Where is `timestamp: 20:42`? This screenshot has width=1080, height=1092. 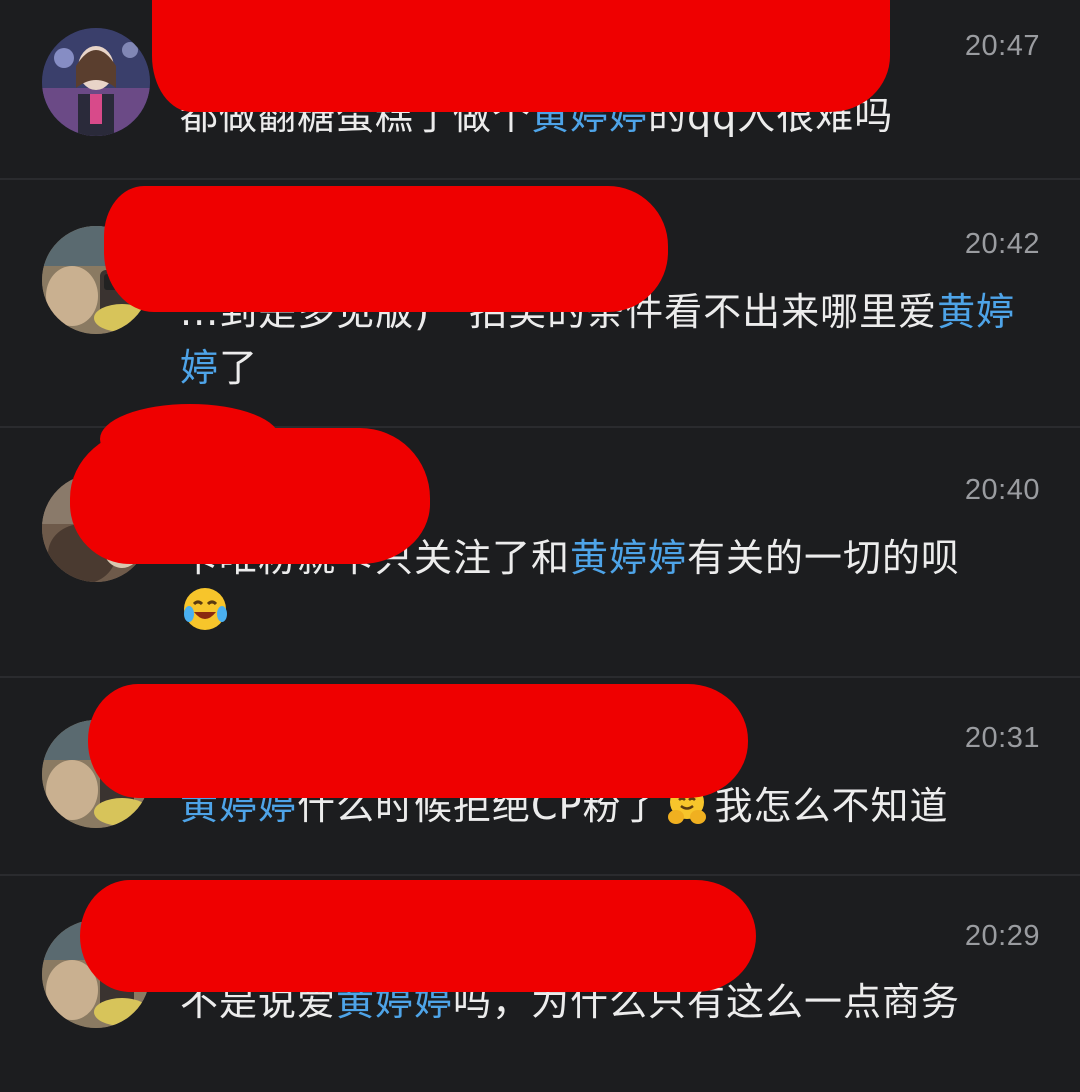
timestamp: 20:42 is located at coordinates (1002, 244).